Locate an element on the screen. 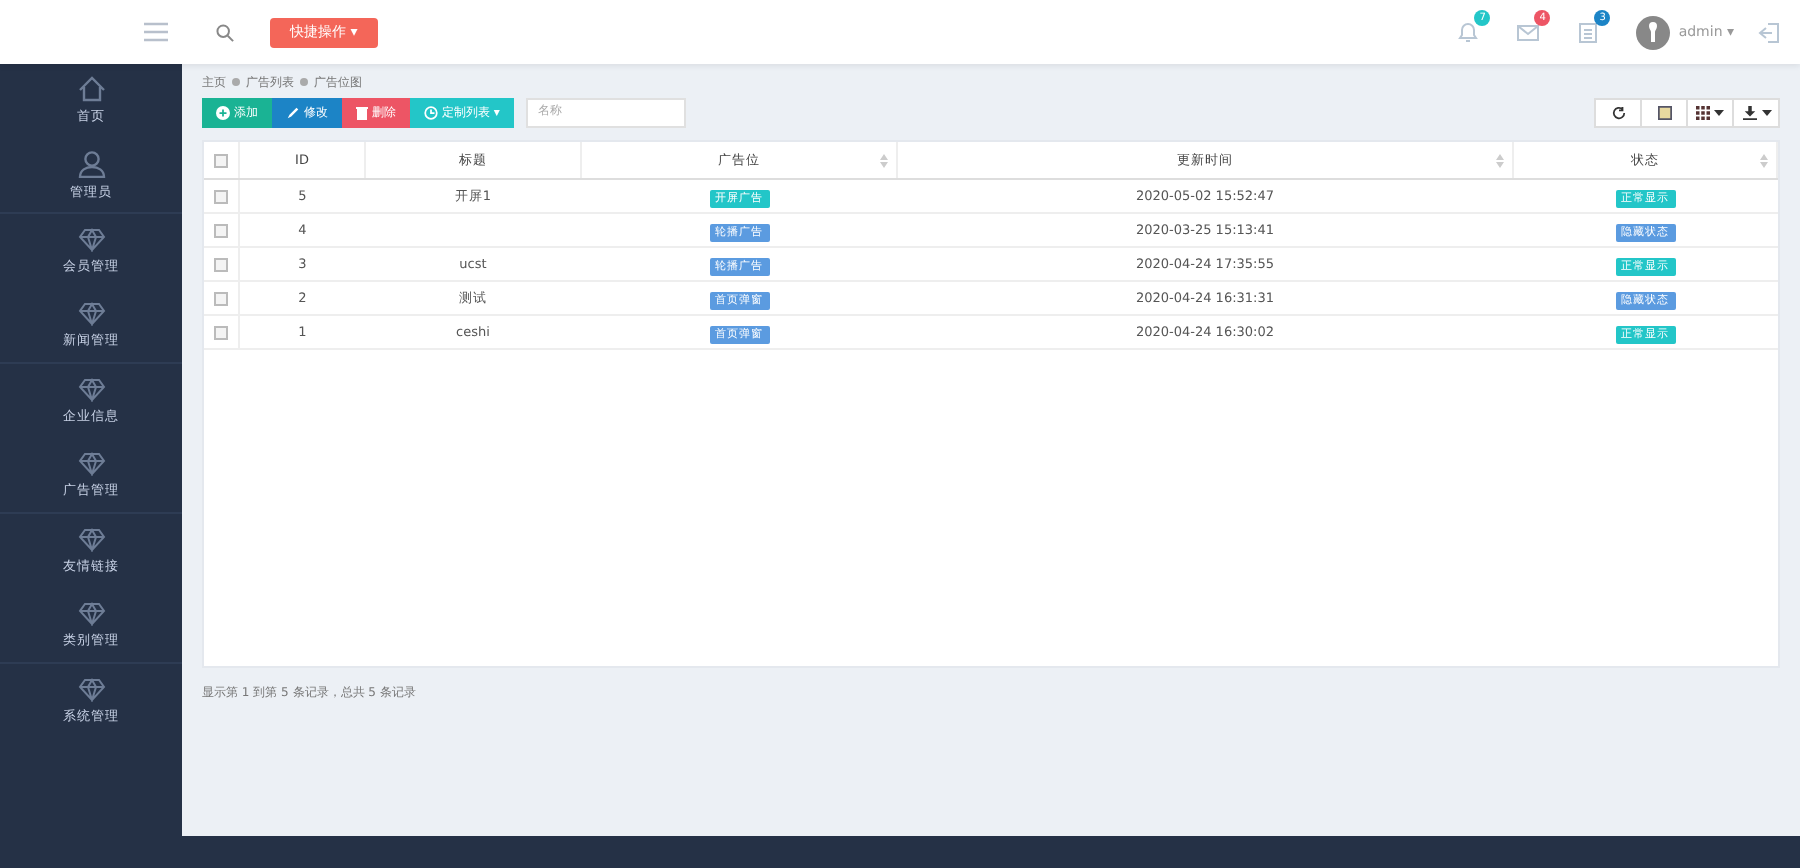 This screenshot has width=1800, height=868. export-button is located at coordinates (1756, 112).